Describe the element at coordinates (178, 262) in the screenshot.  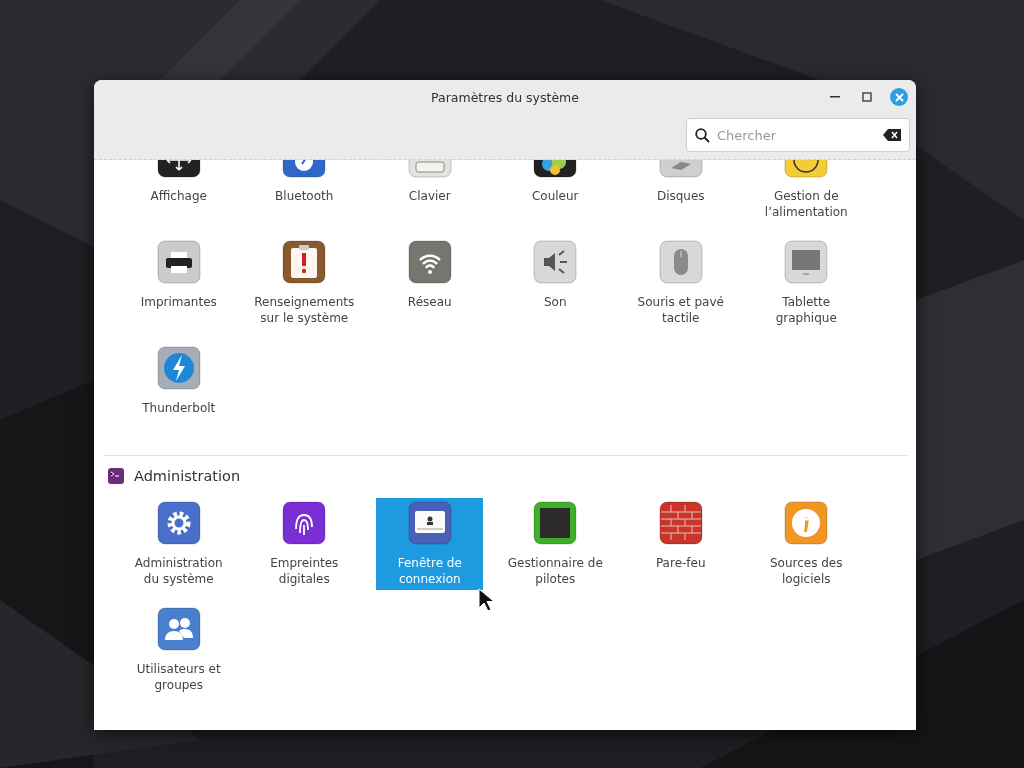
I see `printer-icon` at that location.